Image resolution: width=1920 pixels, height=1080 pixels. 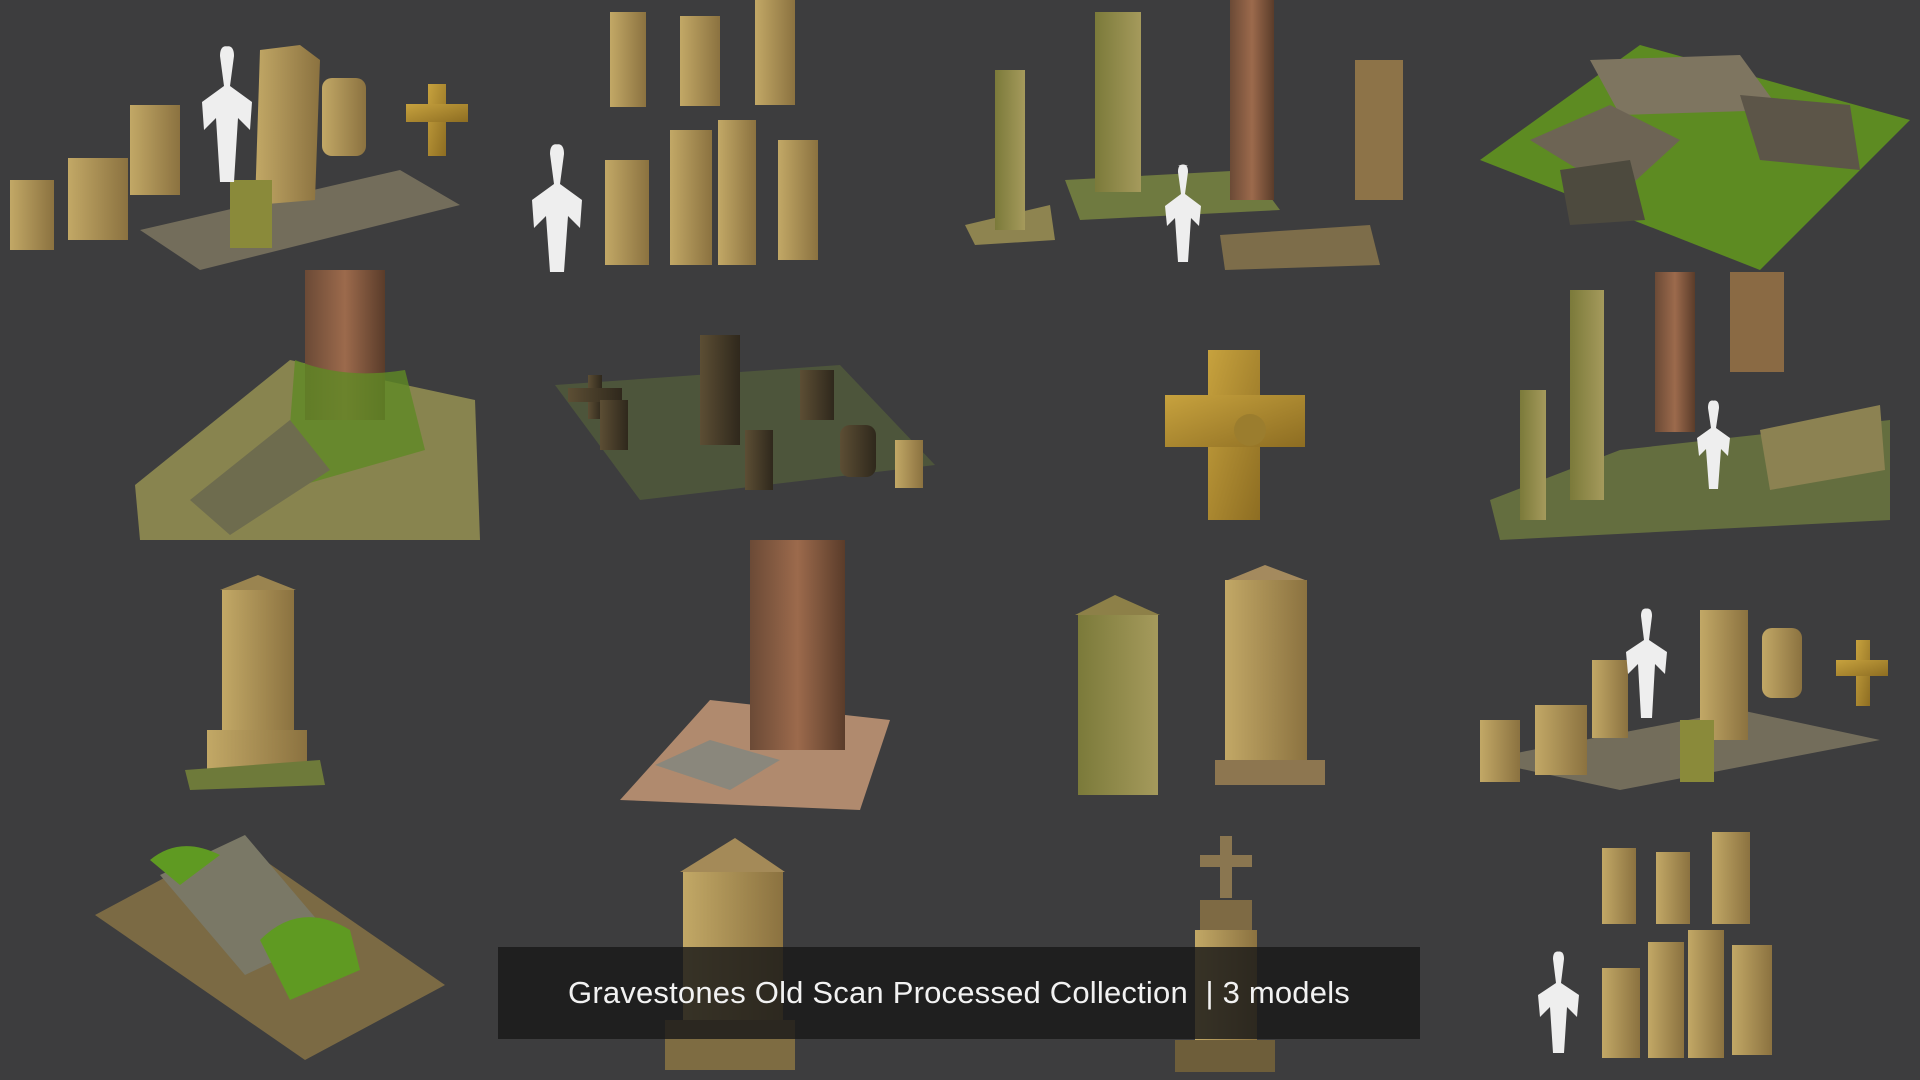 I want to click on trees-with-human-scale, so click(x=1690, y=406).